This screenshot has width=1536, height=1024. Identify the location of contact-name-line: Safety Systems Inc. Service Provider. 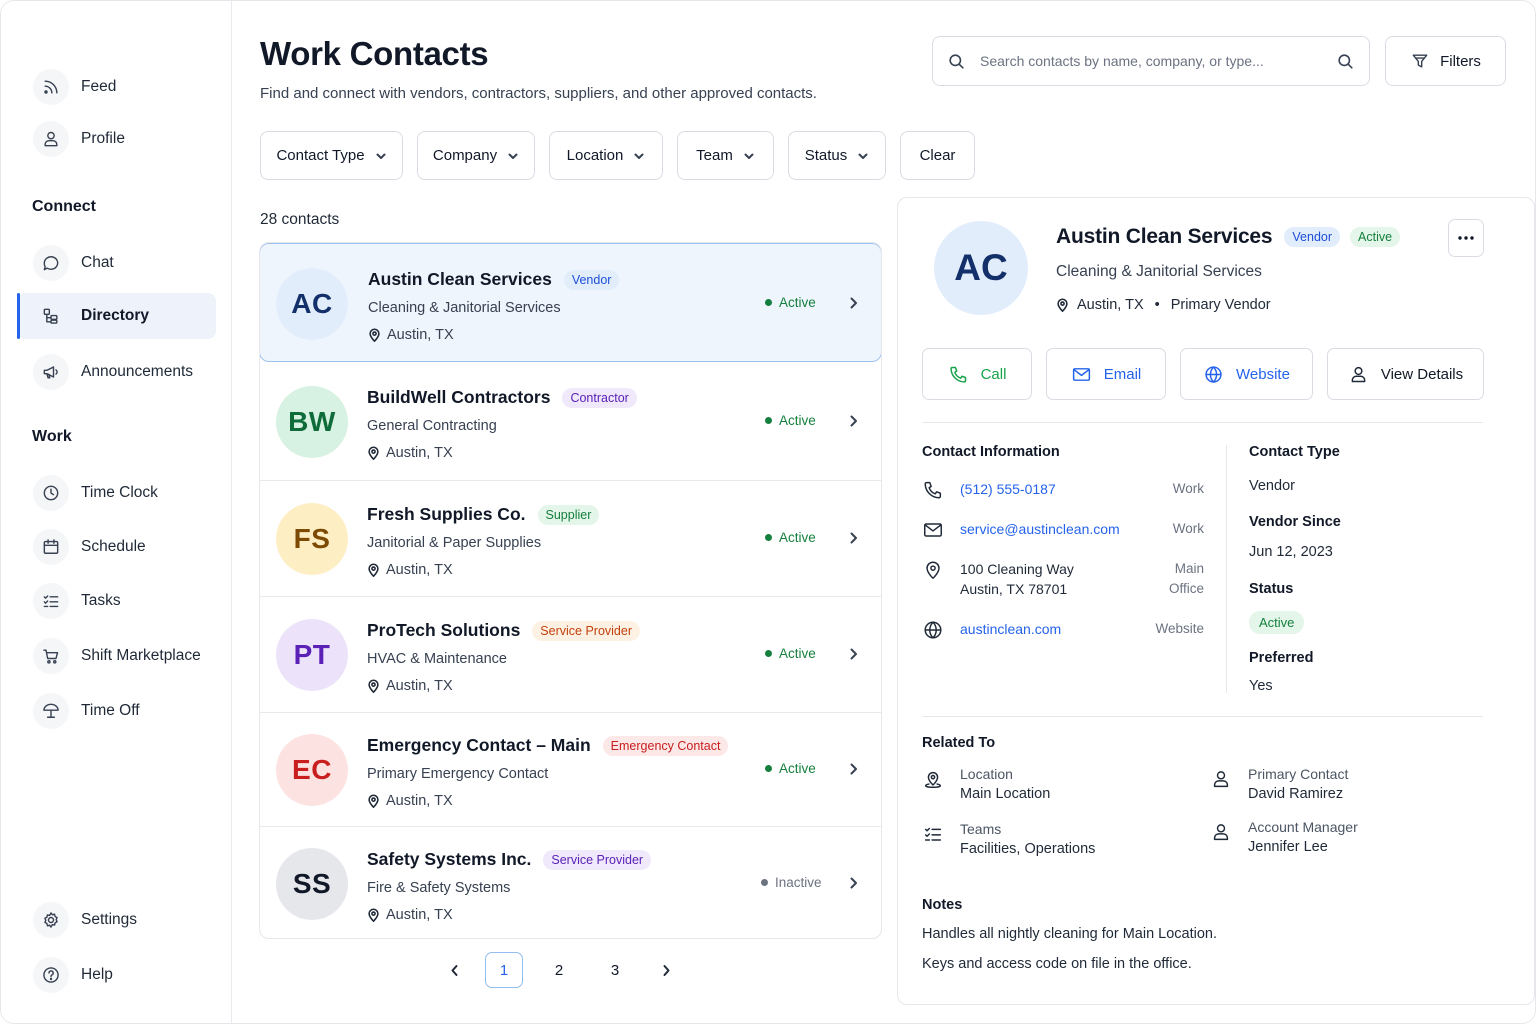
(509, 859).